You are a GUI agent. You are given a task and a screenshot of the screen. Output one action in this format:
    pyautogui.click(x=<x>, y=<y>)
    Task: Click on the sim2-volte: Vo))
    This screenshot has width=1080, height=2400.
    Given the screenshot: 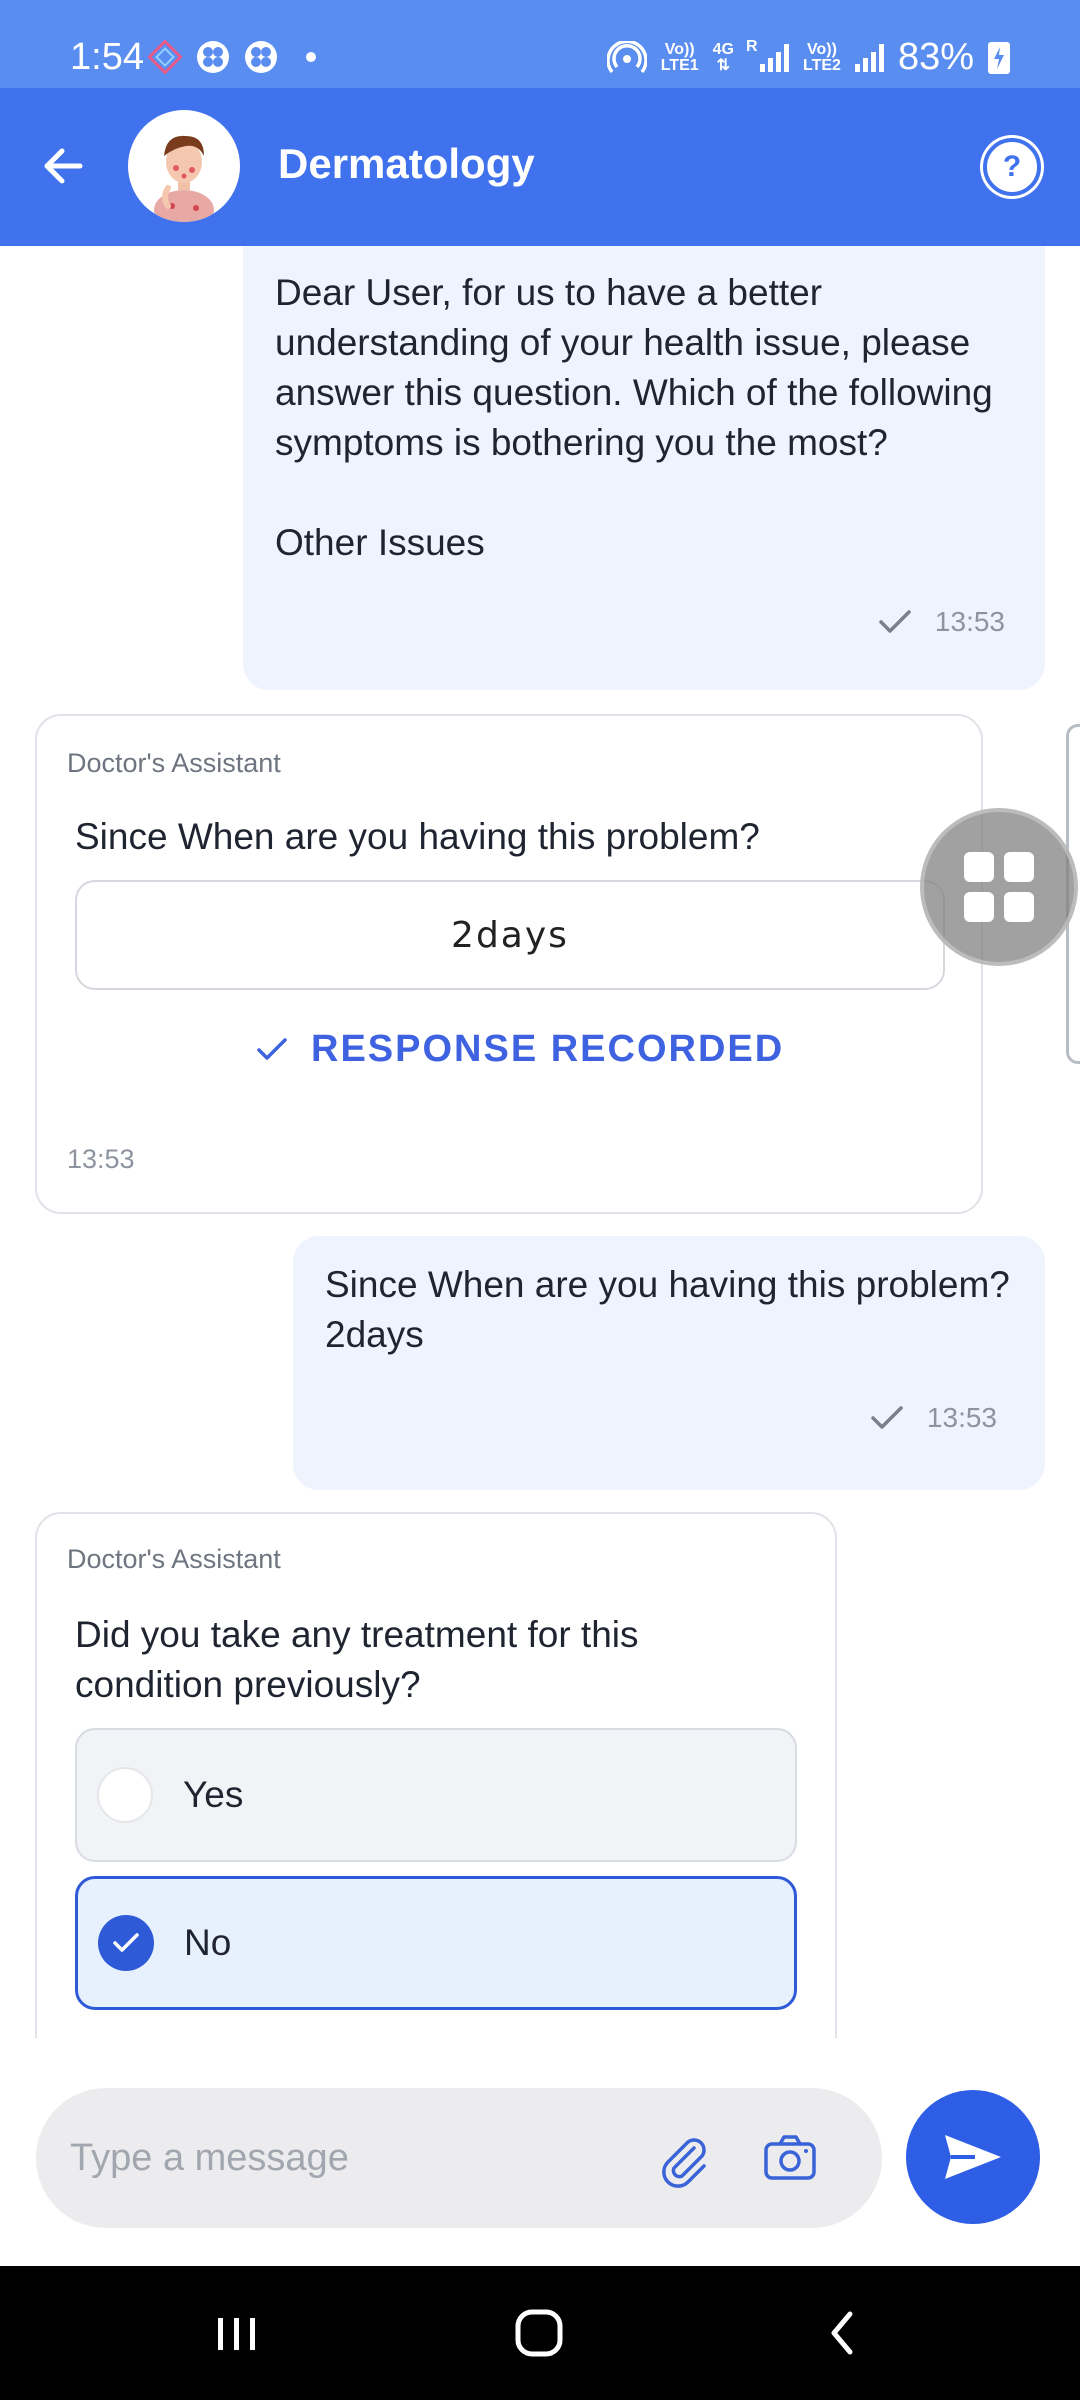 What is the action you would take?
    pyautogui.click(x=822, y=49)
    